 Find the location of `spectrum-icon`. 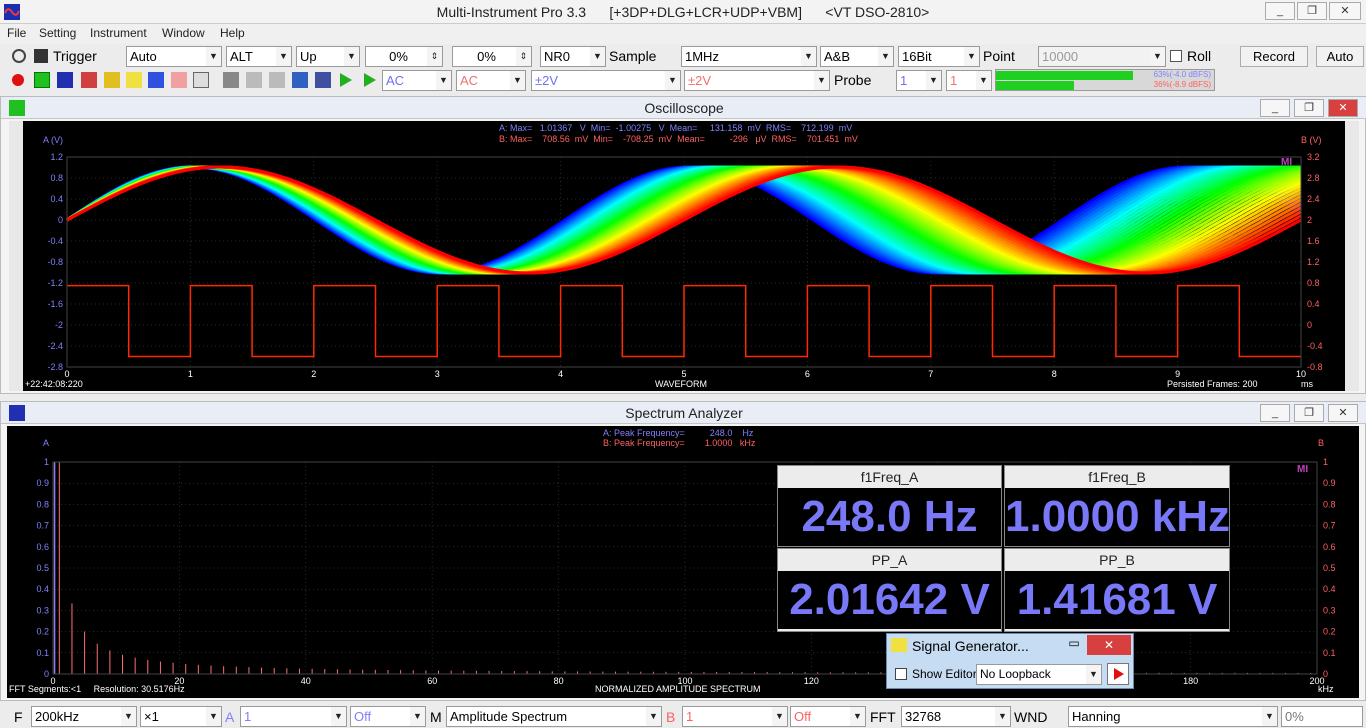

spectrum-icon is located at coordinates (65, 80).